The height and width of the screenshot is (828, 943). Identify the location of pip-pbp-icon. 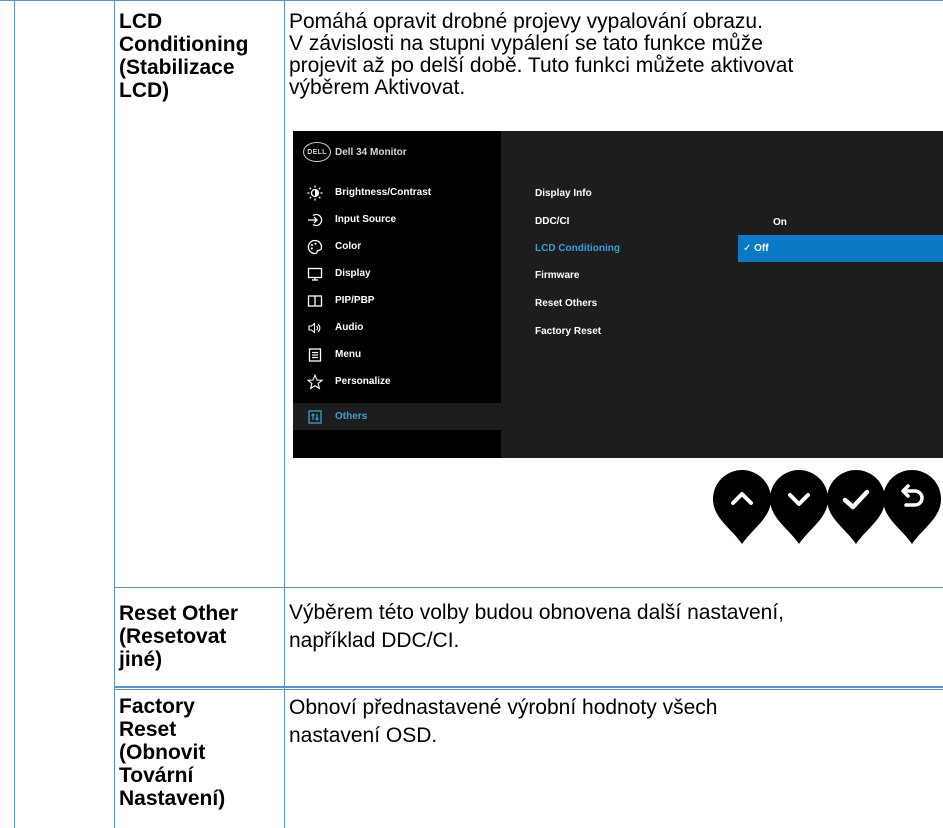
(315, 301).